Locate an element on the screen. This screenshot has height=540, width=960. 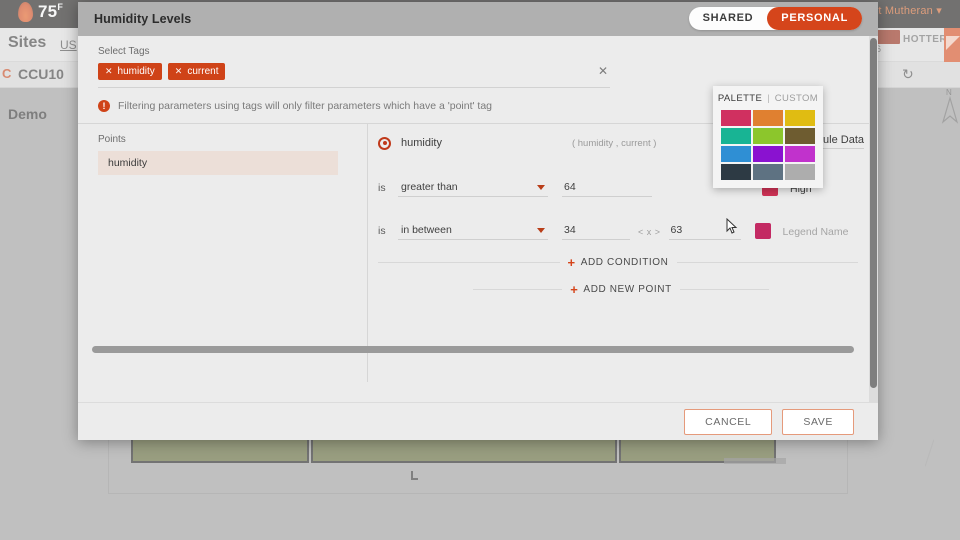
operator-value: greater than is located at coordinates (429, 187).